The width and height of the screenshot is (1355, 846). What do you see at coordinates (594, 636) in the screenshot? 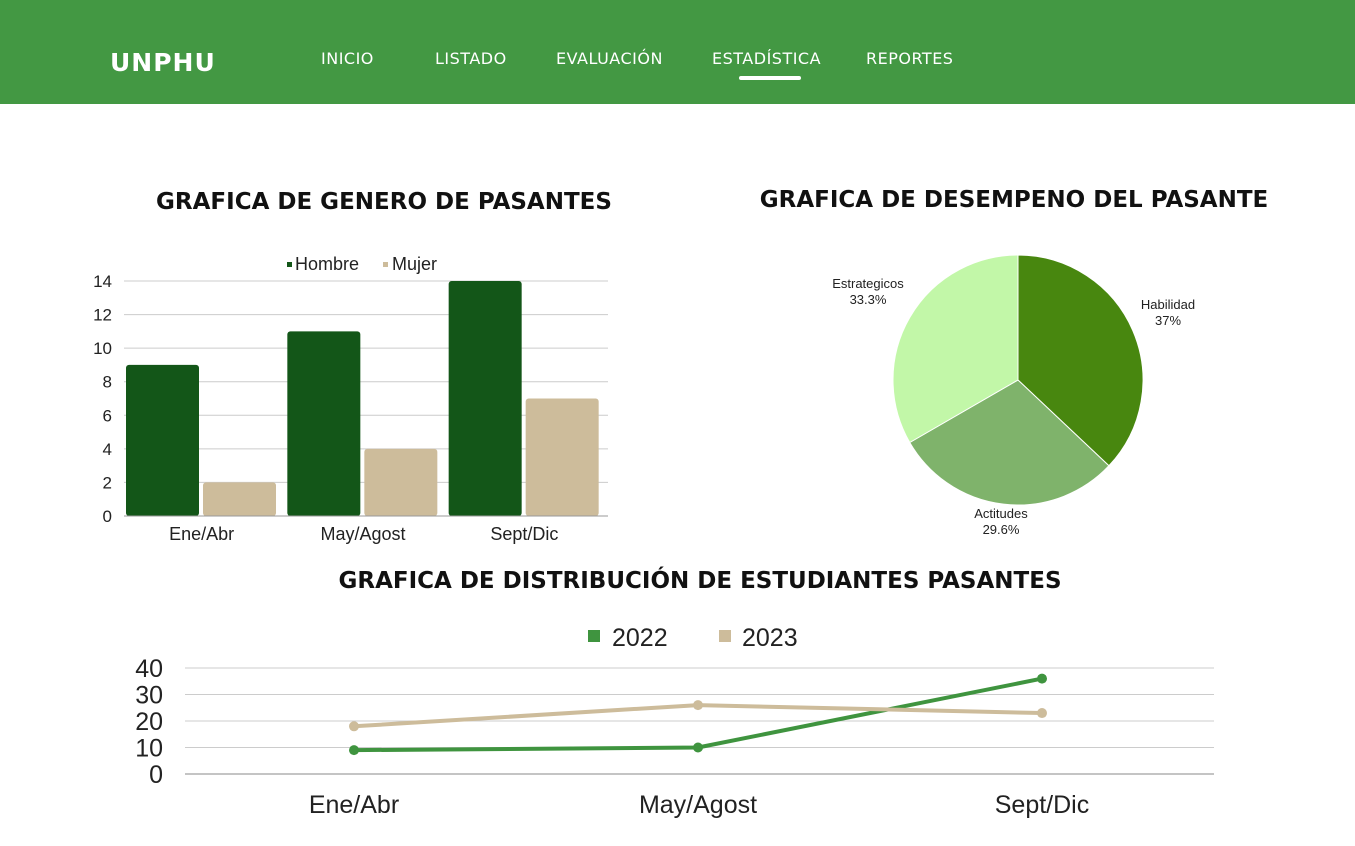
I see `legend-2022-swatch` at bounding box center [594, 636].